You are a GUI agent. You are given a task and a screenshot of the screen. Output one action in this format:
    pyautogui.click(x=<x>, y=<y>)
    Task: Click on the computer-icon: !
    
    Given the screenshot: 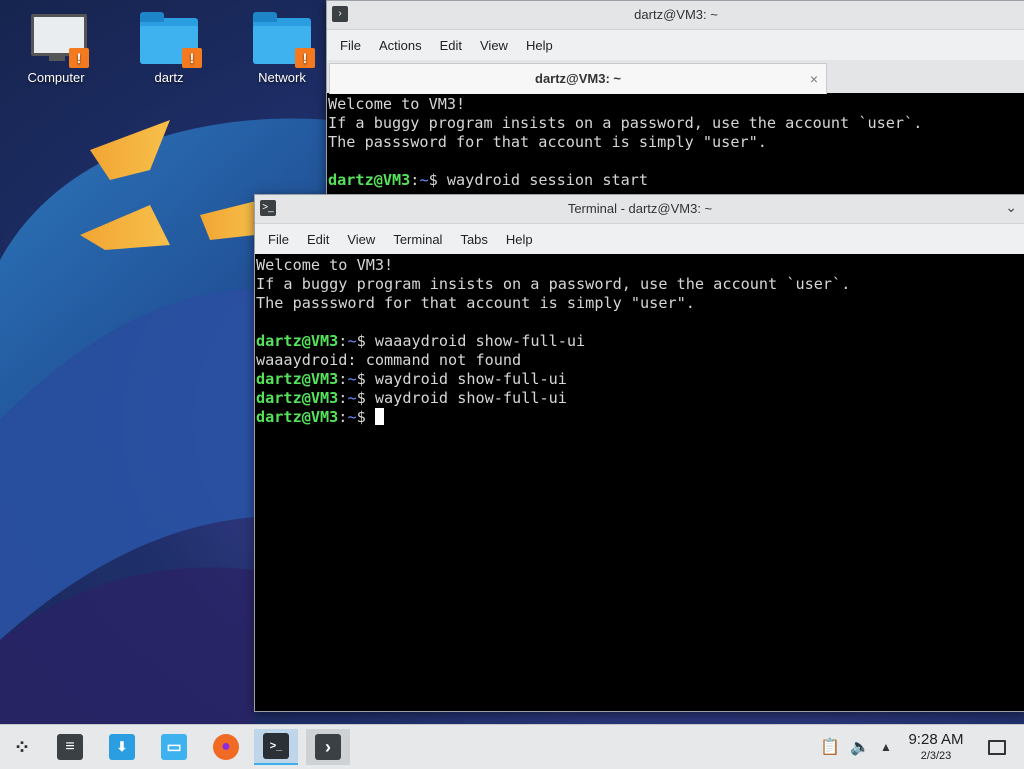 What is the action you would take?
    pyautogui.click(x=58, y=40)
    